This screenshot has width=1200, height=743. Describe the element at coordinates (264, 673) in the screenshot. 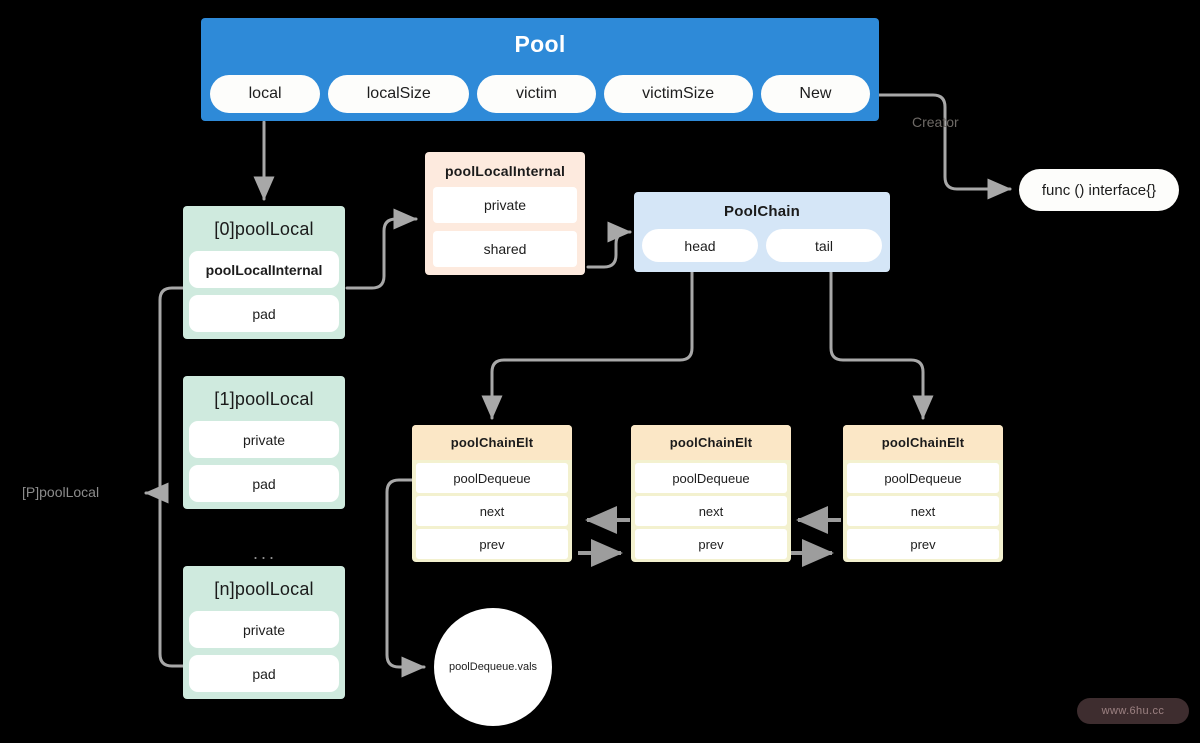

I see `pool-local-n-row-pad: pad` at that location.